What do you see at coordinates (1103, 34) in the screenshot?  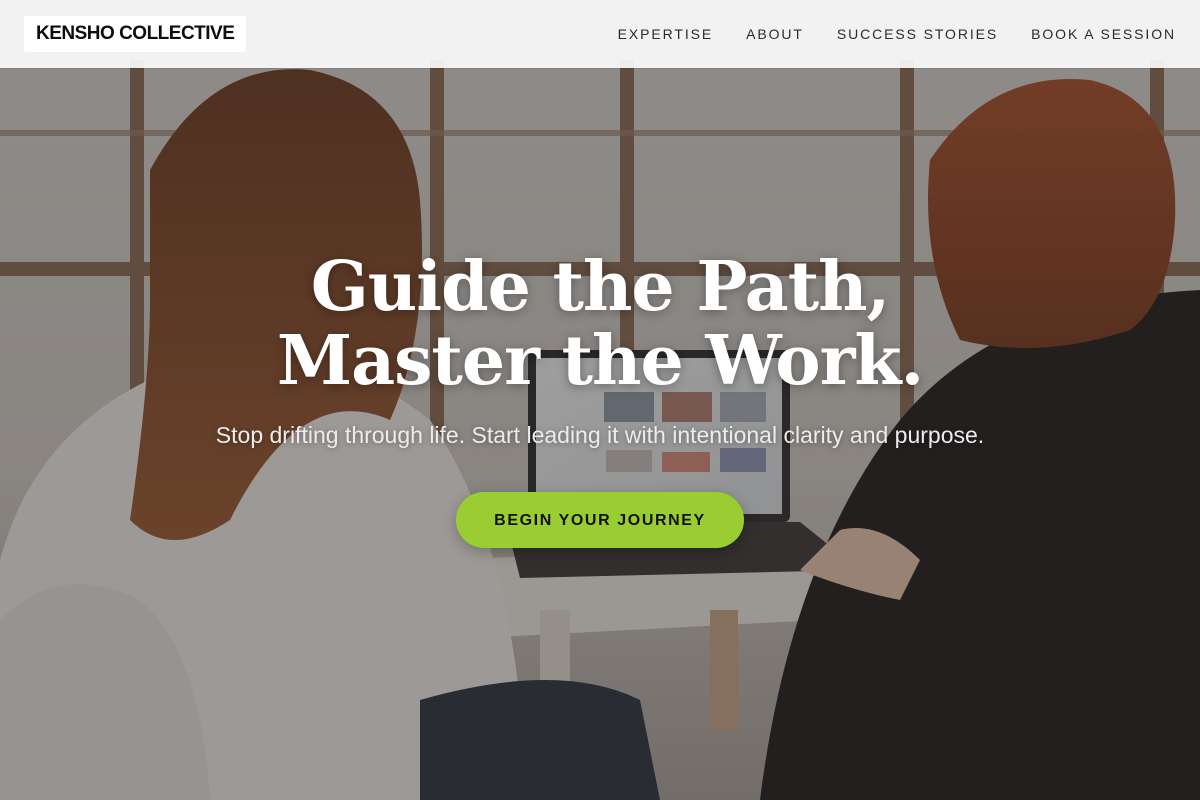 I see `nav-link-book-a-session: BOOK A SESSION` at bounding box center [1103, 34].